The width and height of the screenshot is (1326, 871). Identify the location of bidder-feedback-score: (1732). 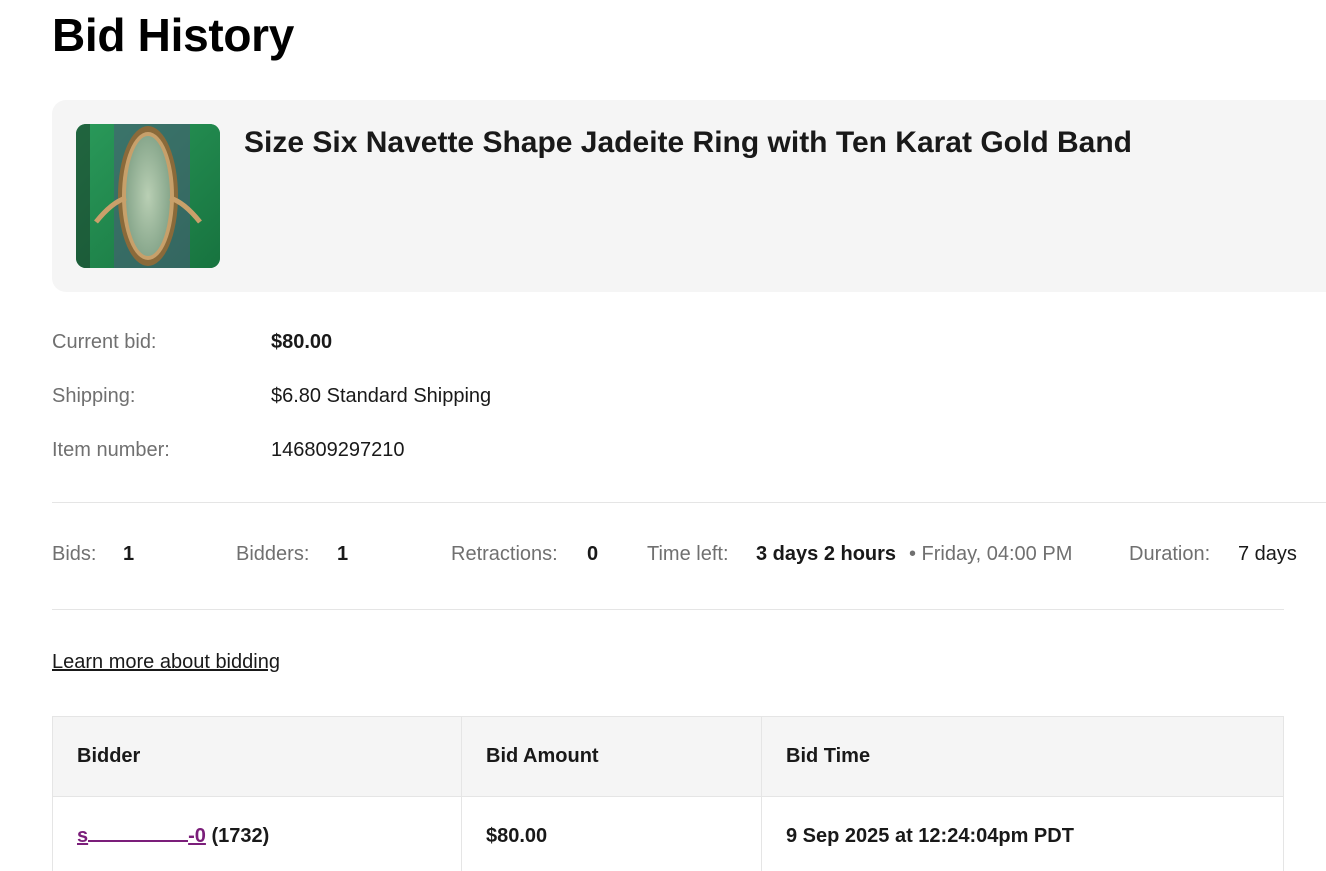
(240, 836).